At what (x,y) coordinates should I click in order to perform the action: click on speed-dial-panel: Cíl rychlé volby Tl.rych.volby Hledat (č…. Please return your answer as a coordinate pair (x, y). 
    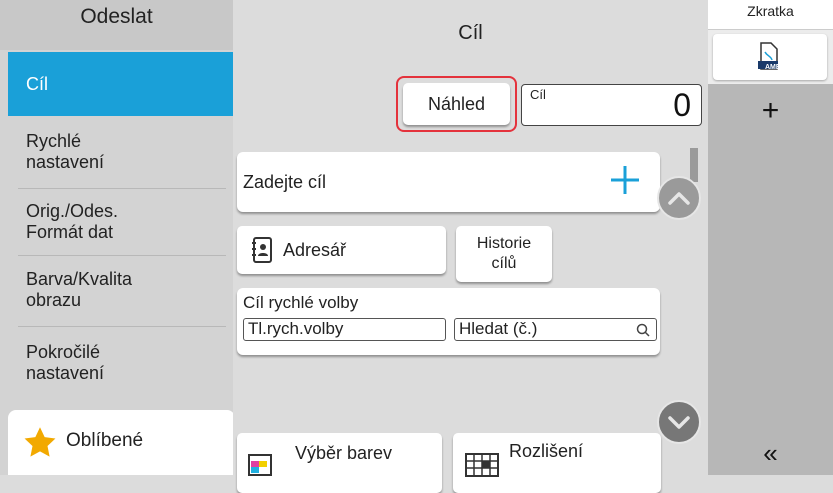
    Looking at the image, I should click on (448, 321).